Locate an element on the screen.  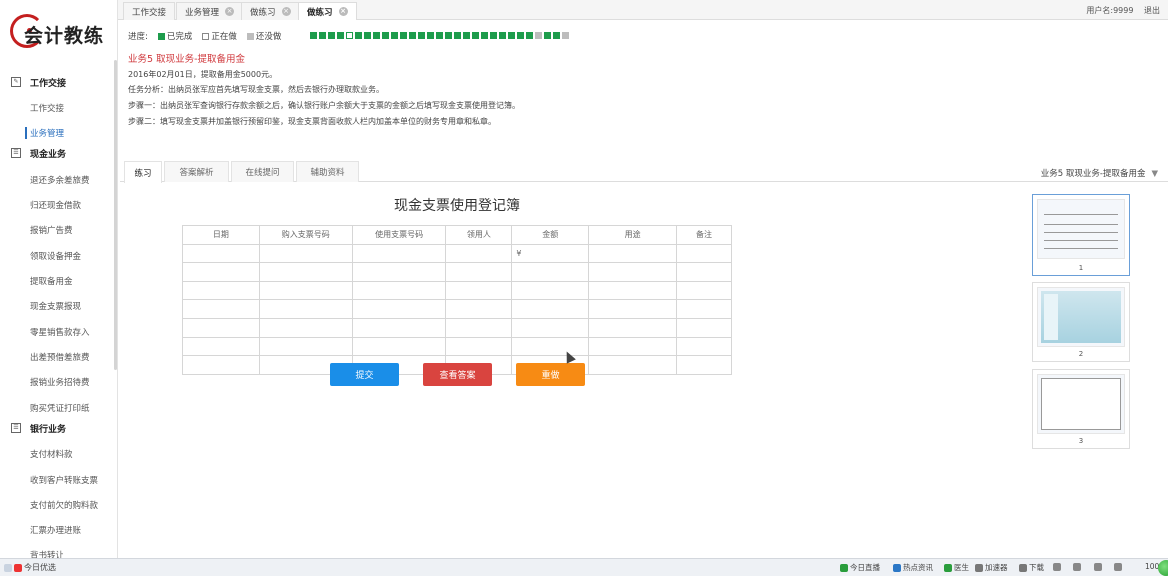
thumbnail-1: 1 is located at coordinates (1081, 235).